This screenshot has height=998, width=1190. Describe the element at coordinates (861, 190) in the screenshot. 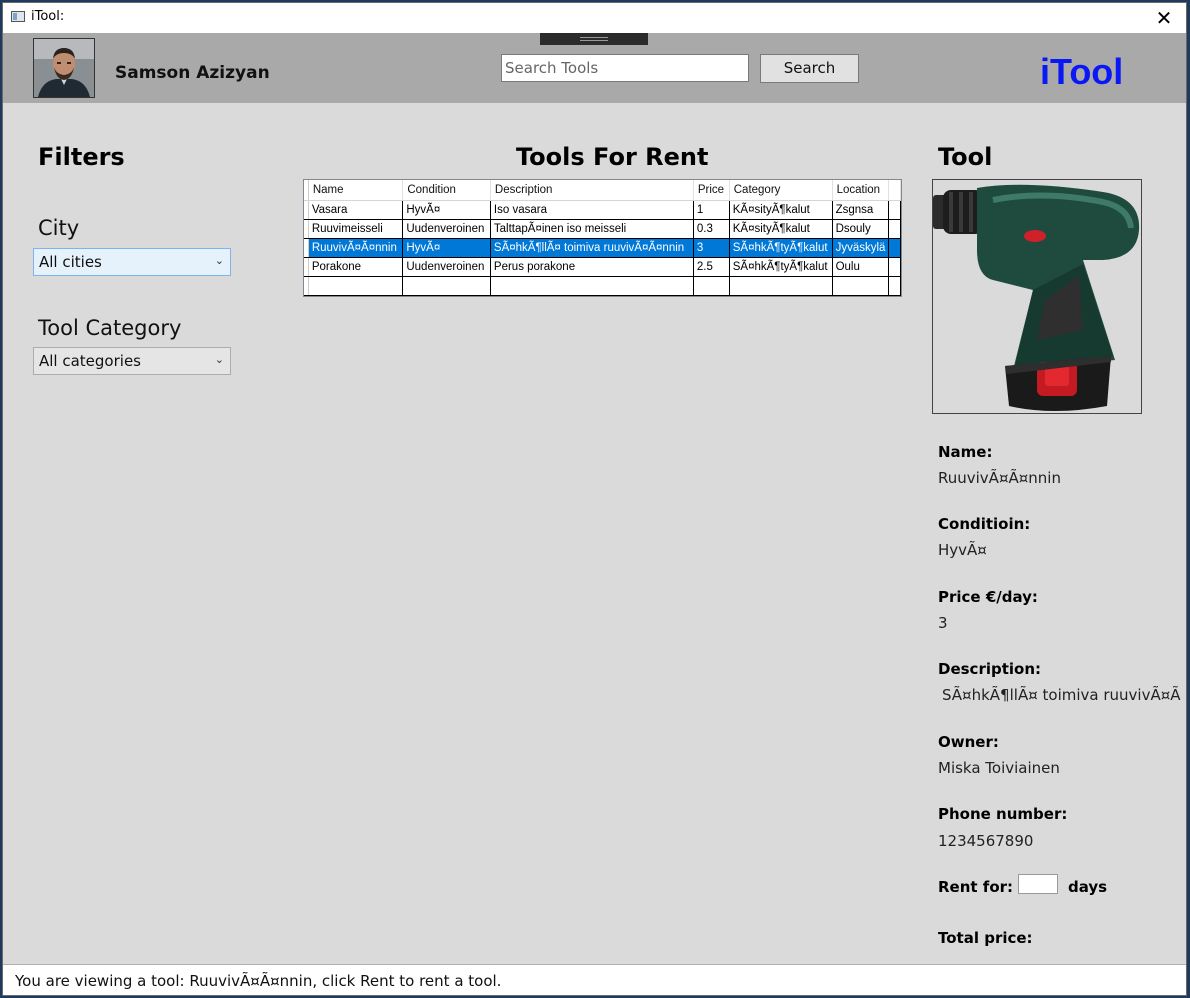

I see `column-header: Location` at that location.